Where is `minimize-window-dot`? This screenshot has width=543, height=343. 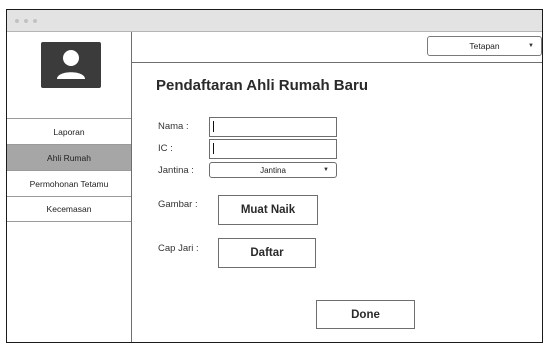
minimize-window-dot is located at coordinates (26, 21).